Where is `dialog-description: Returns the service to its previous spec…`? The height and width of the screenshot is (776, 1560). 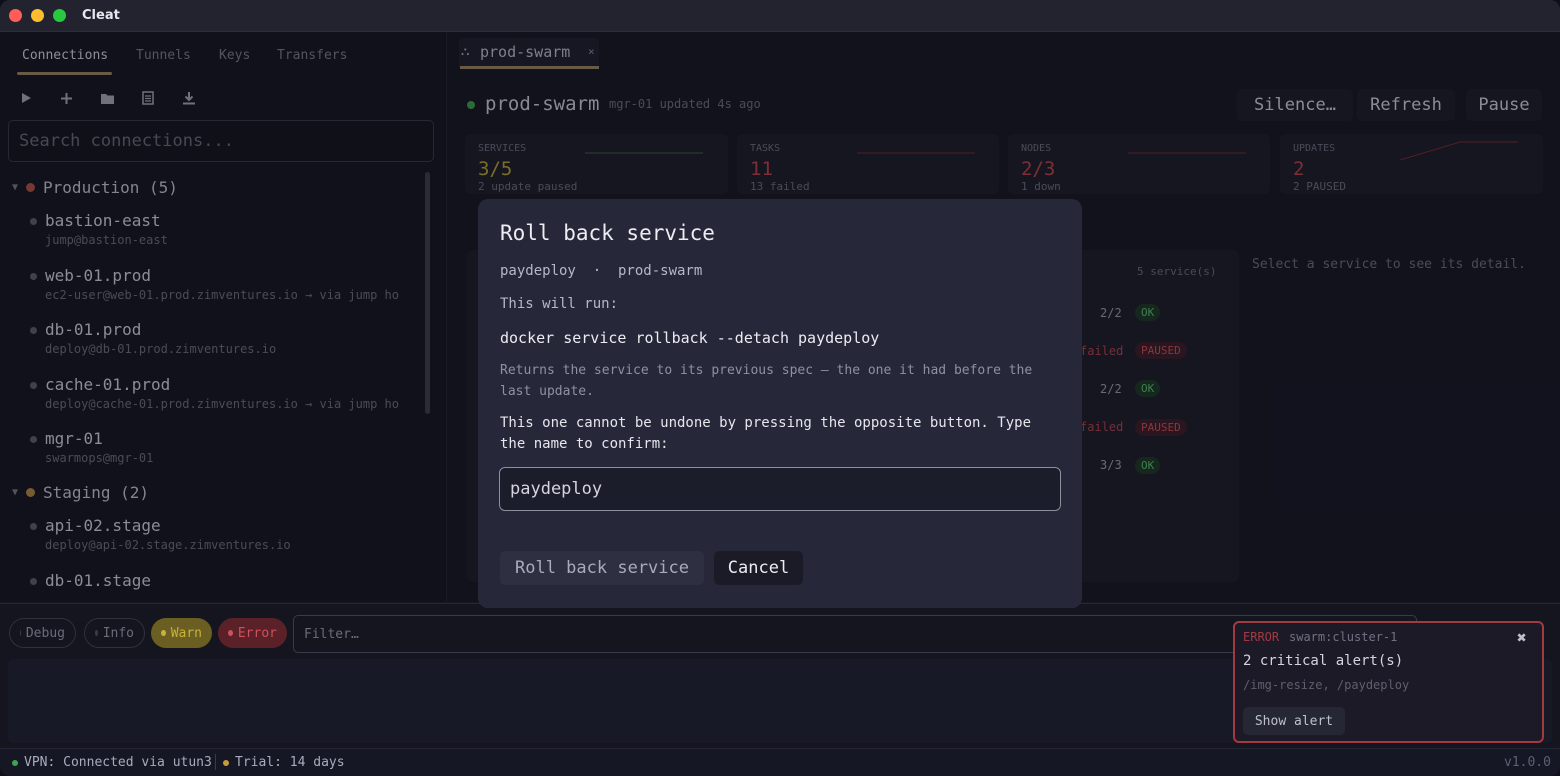 dialog-description: Returns the service to its previous spec… is located at coordinates (766, 381).